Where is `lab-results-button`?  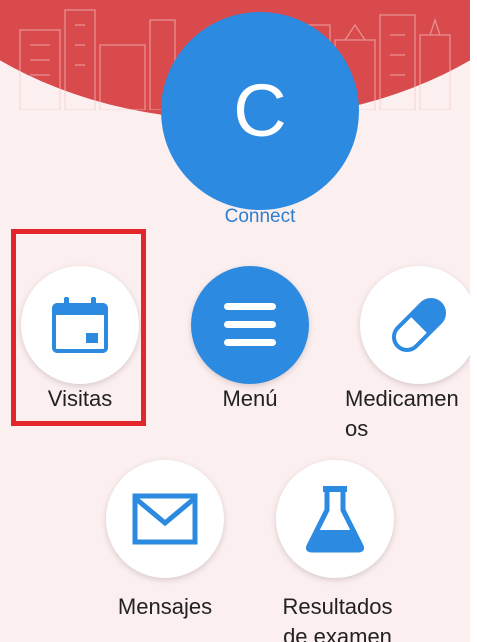 lab-results-button is located at coordinates (335, 519).